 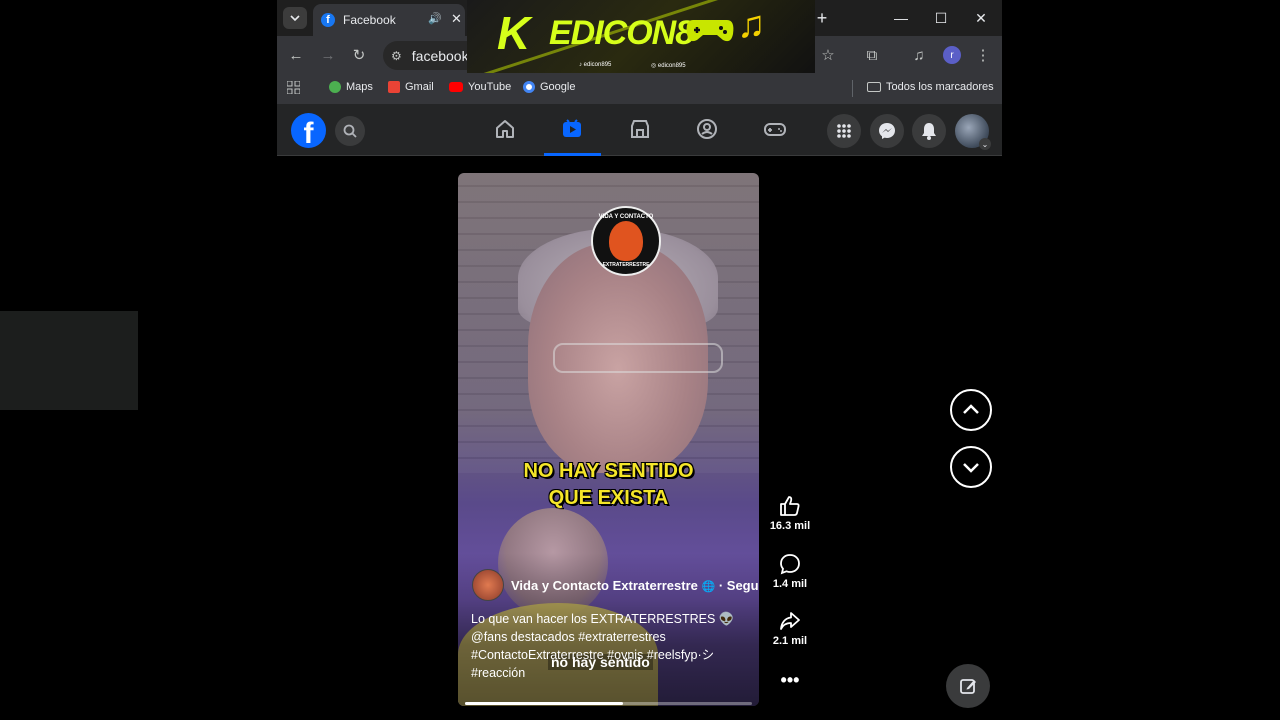 I want to click on facebook-logo: f, so click(x=308, y=130).